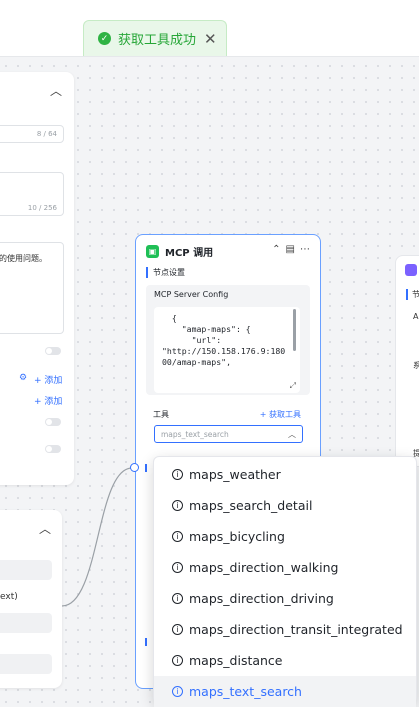 The height and width of the screenshot is (707, 419). I want to click on option-maps-bicycling: i maps_bicycling, so click(285, 536).